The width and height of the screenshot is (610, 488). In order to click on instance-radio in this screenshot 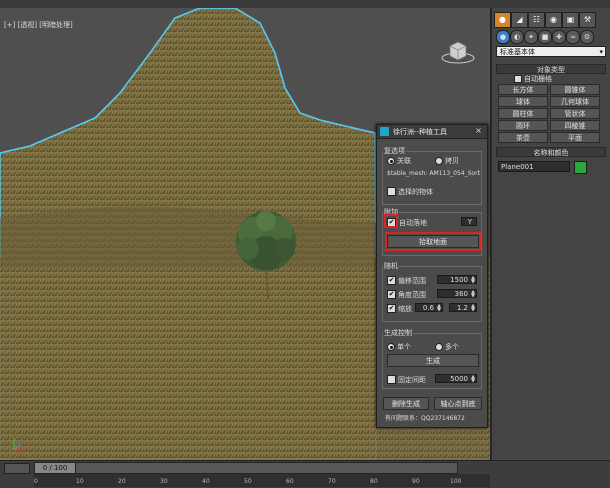, I will do `click(391, 161)`.